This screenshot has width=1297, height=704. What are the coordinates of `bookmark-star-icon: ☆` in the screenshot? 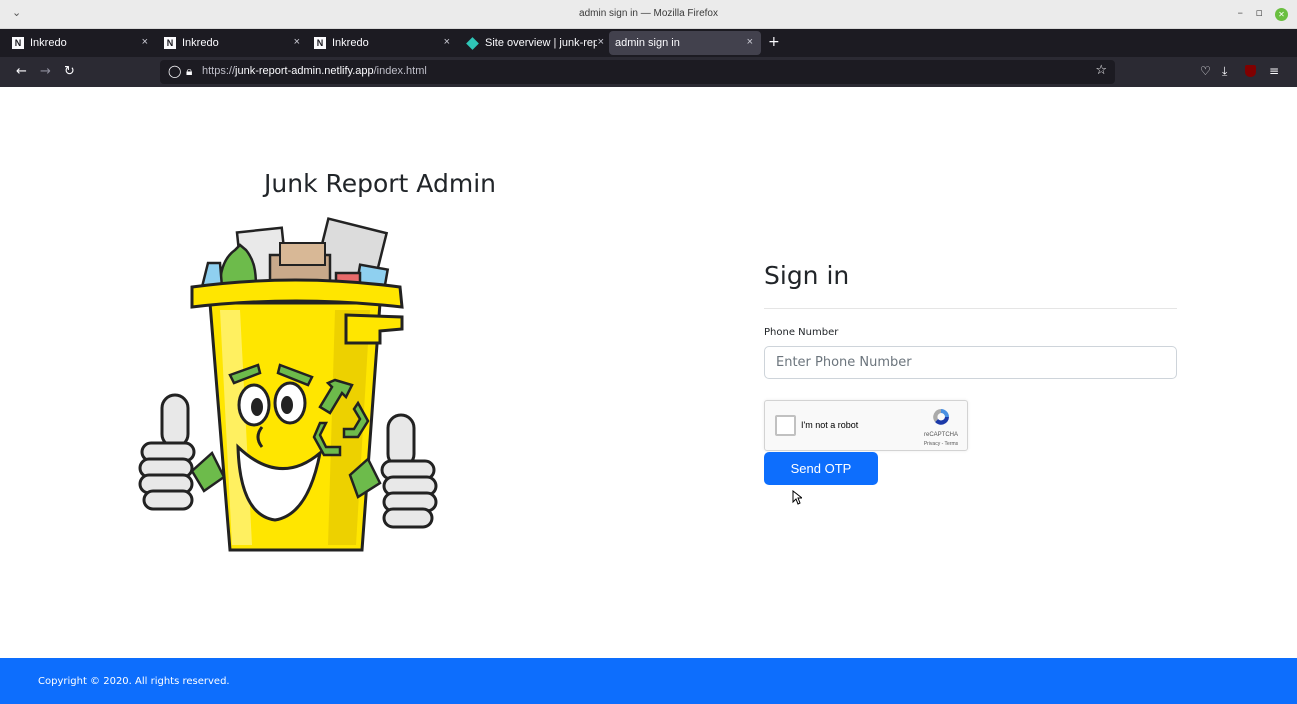 It's located at (1101, 70).